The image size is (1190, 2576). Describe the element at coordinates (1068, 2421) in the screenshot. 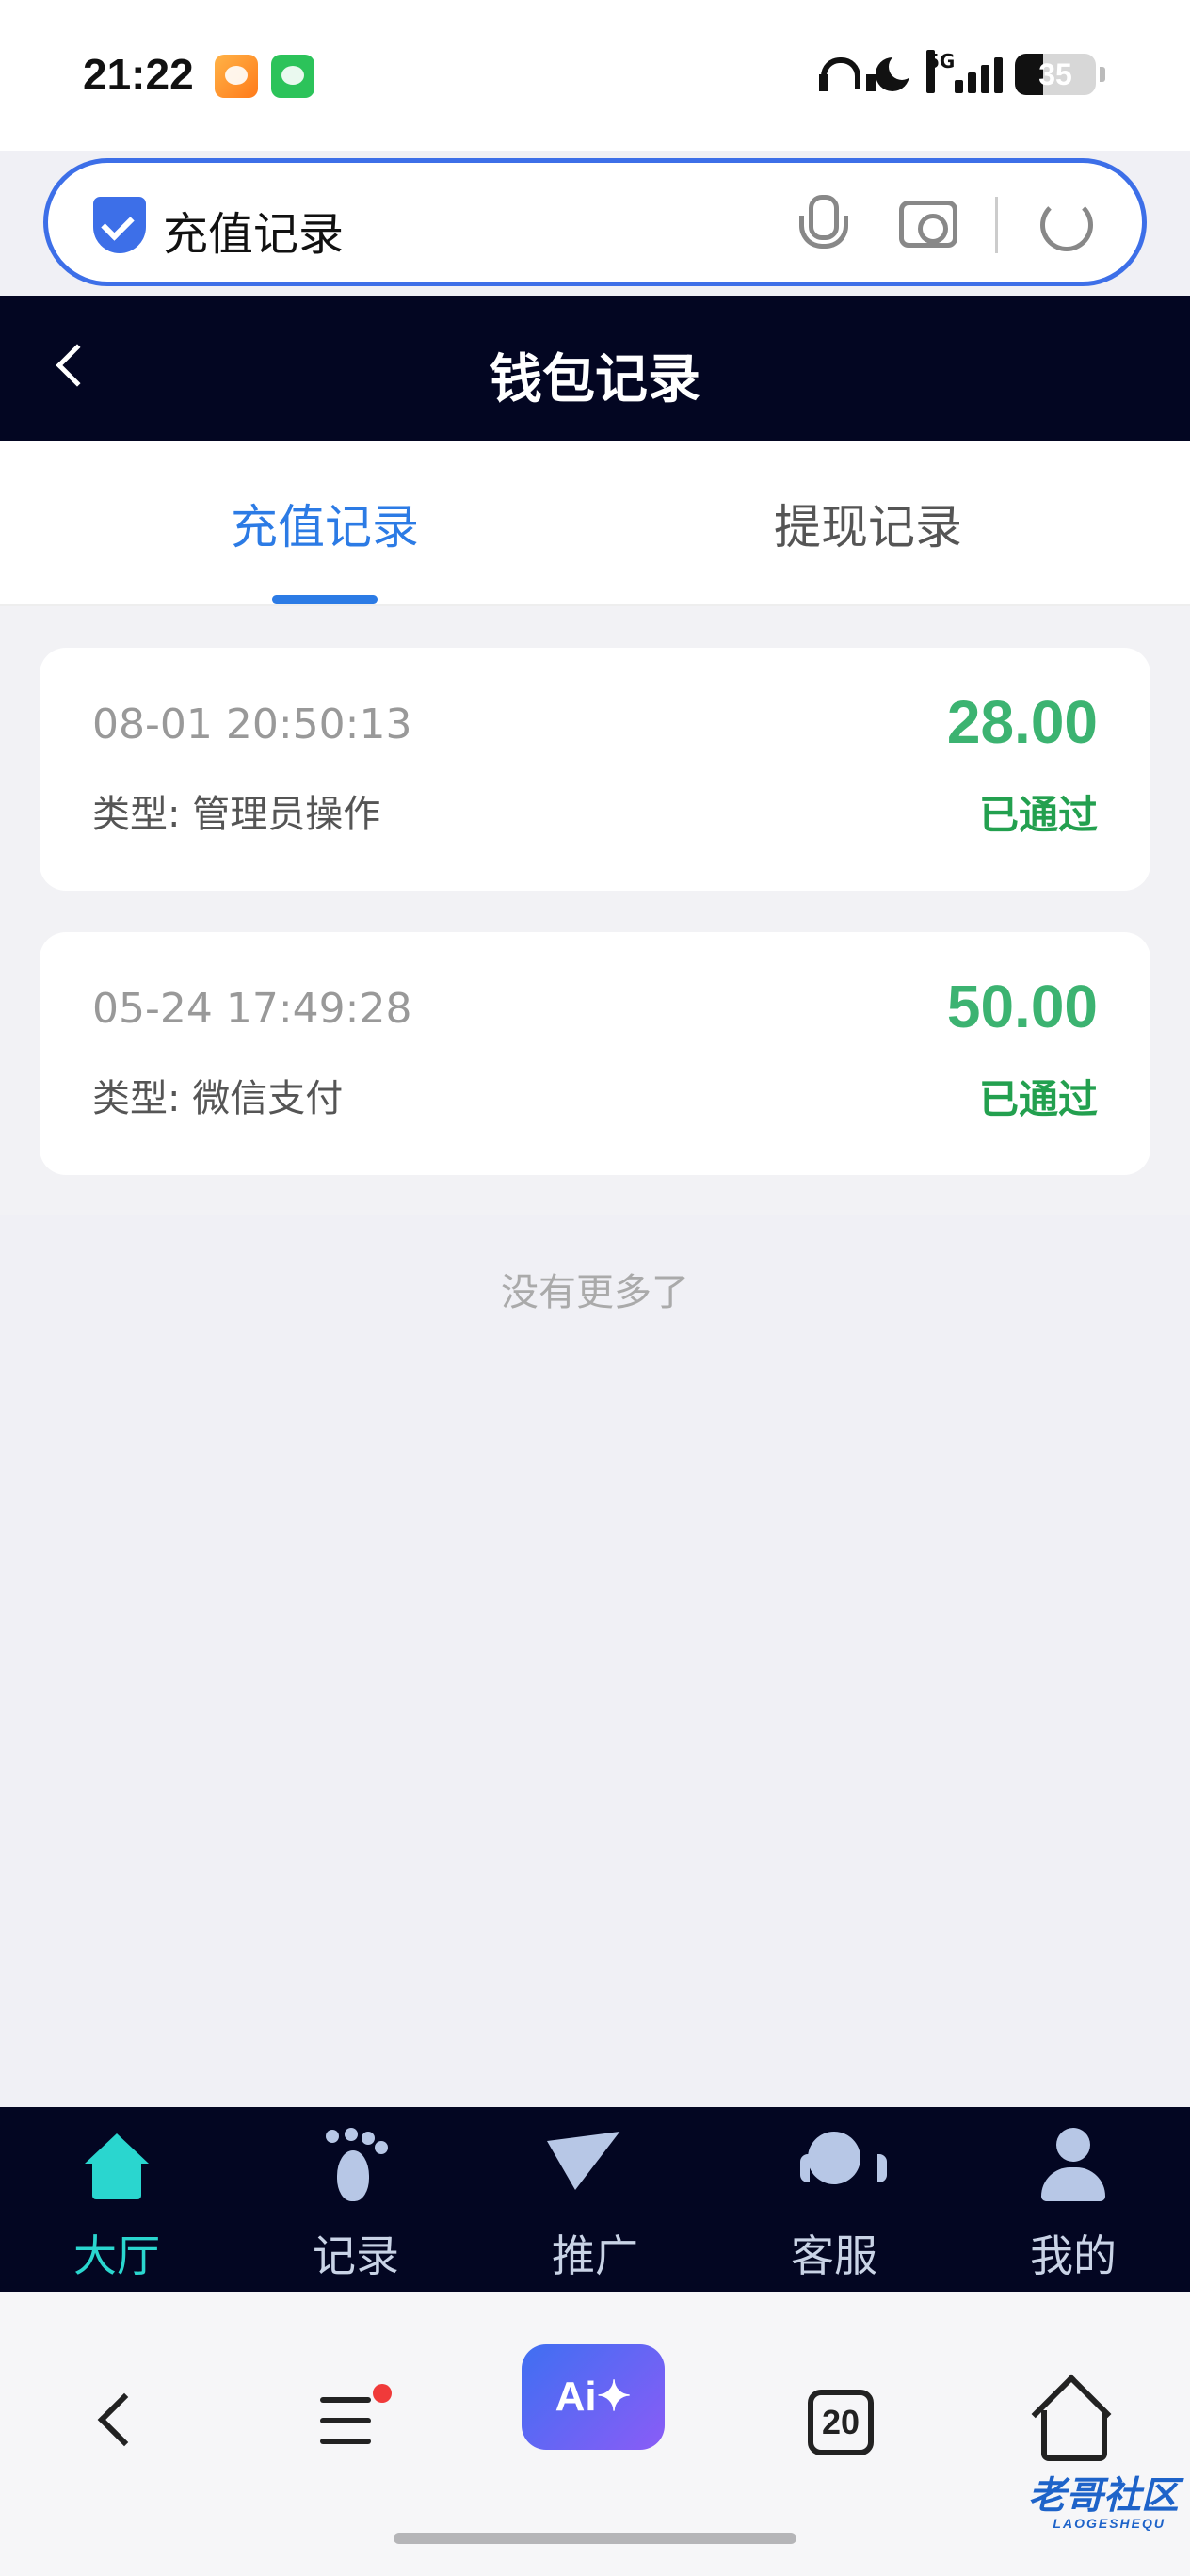

I see `browser-home-icon` at that location.